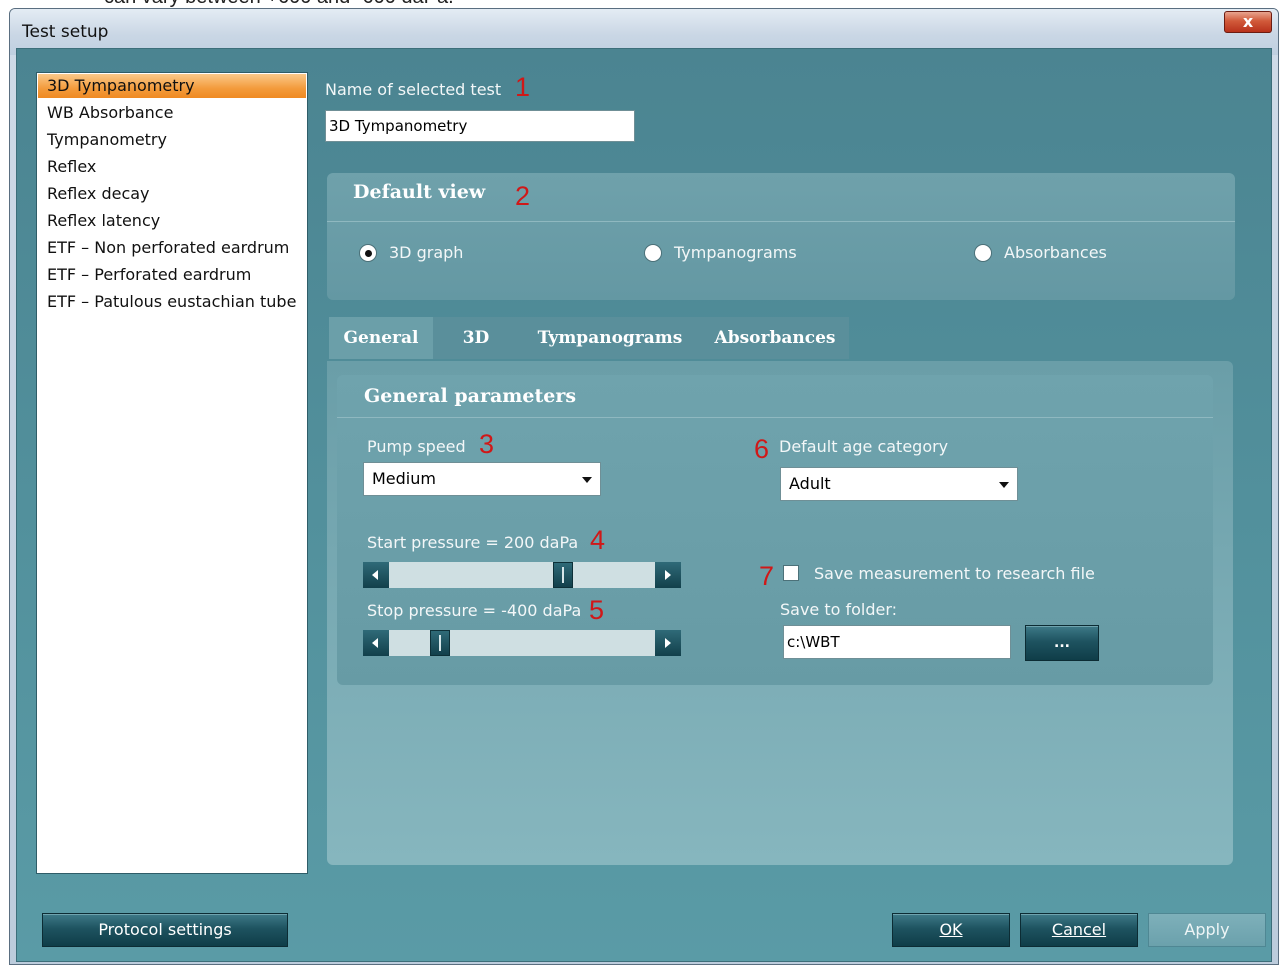 Image resolution: width=1282 pixels, height=965 pixels. I want to click on default-view-divider, so click(781, 221).